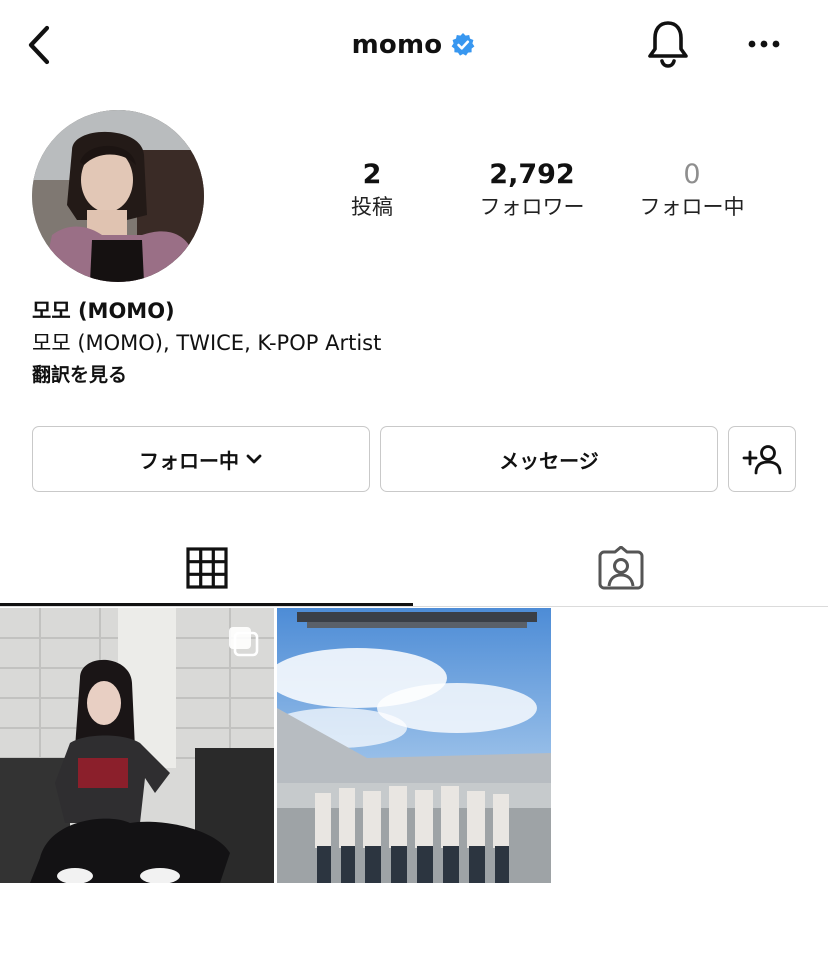 This screenshot has width=828, height=971. I want to click on grid-icon, so click(206, 568).